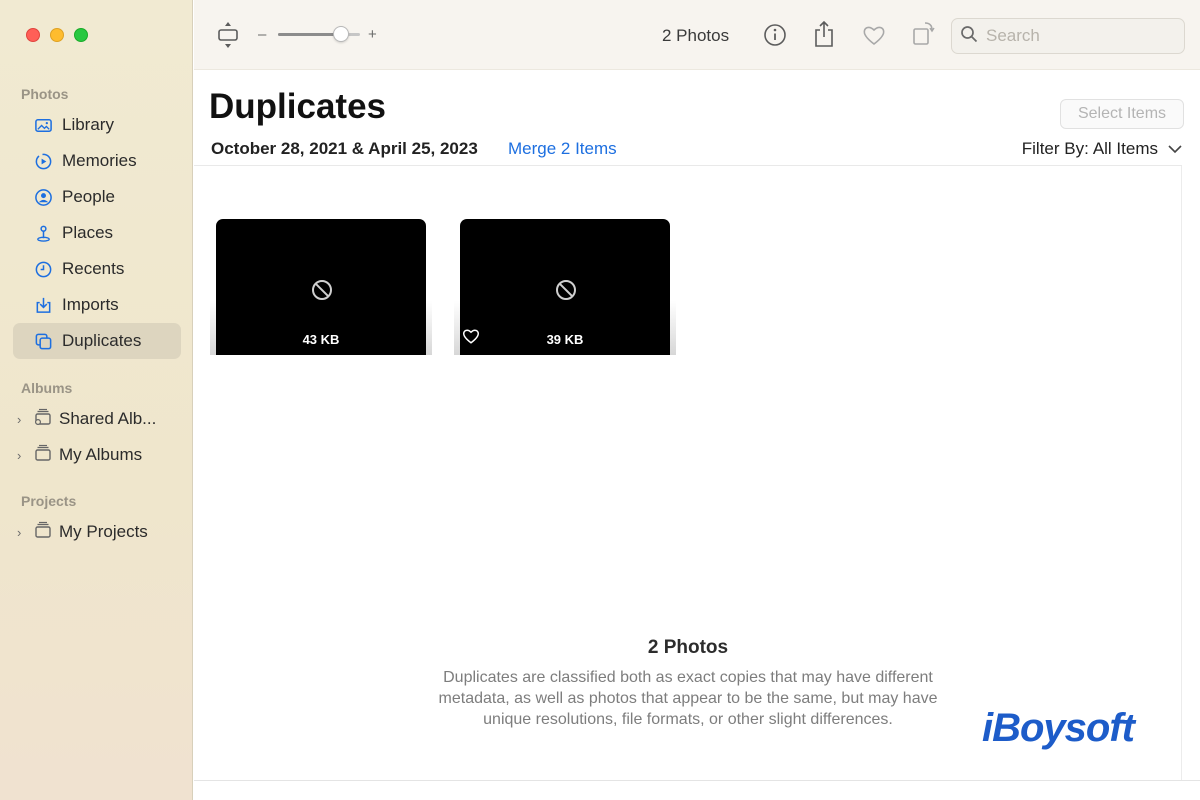  What do you see at coordinates (88, 196) in the screenshot?
I see `sidebar-item-label: People` at bounding box center [88, 196].